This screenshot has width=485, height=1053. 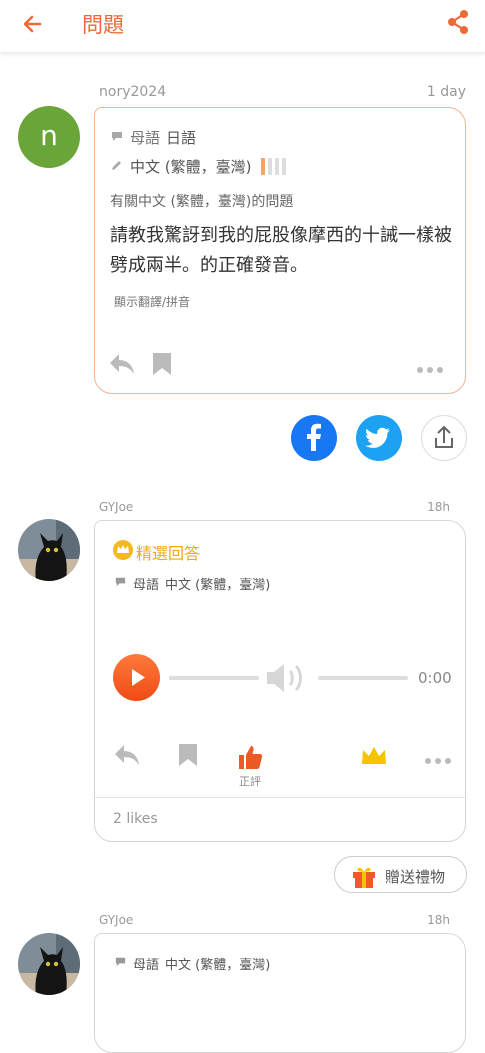 I want to click on question-username: nory2024, so click(x=132, y=92).